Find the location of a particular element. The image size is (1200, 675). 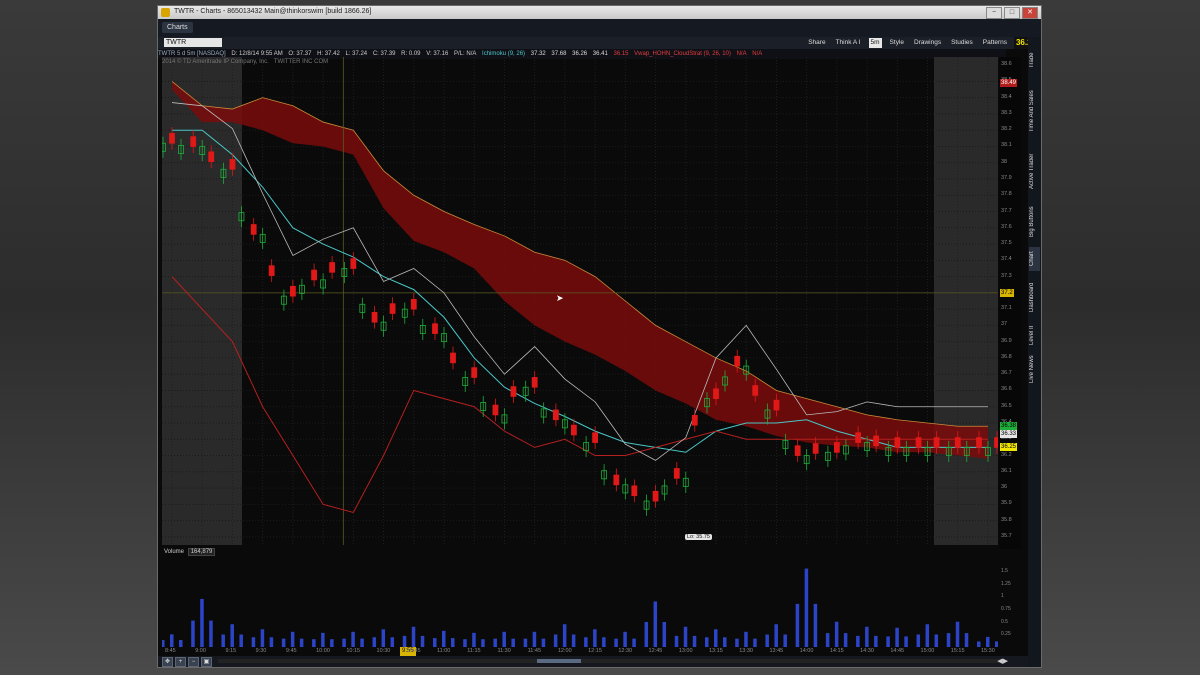

side-tab-time-and-sales: Time And Sales is located at coordinates (1034, 111).